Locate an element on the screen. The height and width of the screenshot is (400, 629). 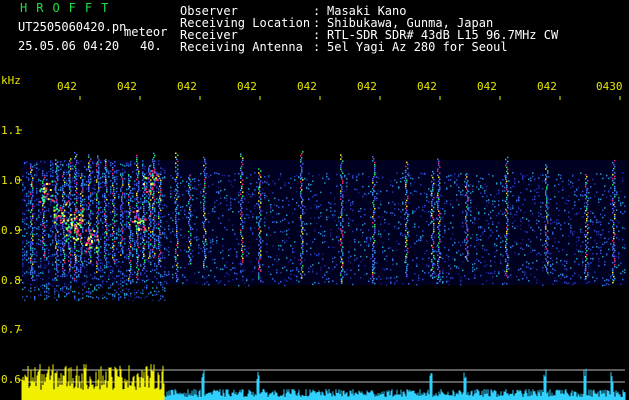
frequency-tick-marks is located at coordinates (20, 255).